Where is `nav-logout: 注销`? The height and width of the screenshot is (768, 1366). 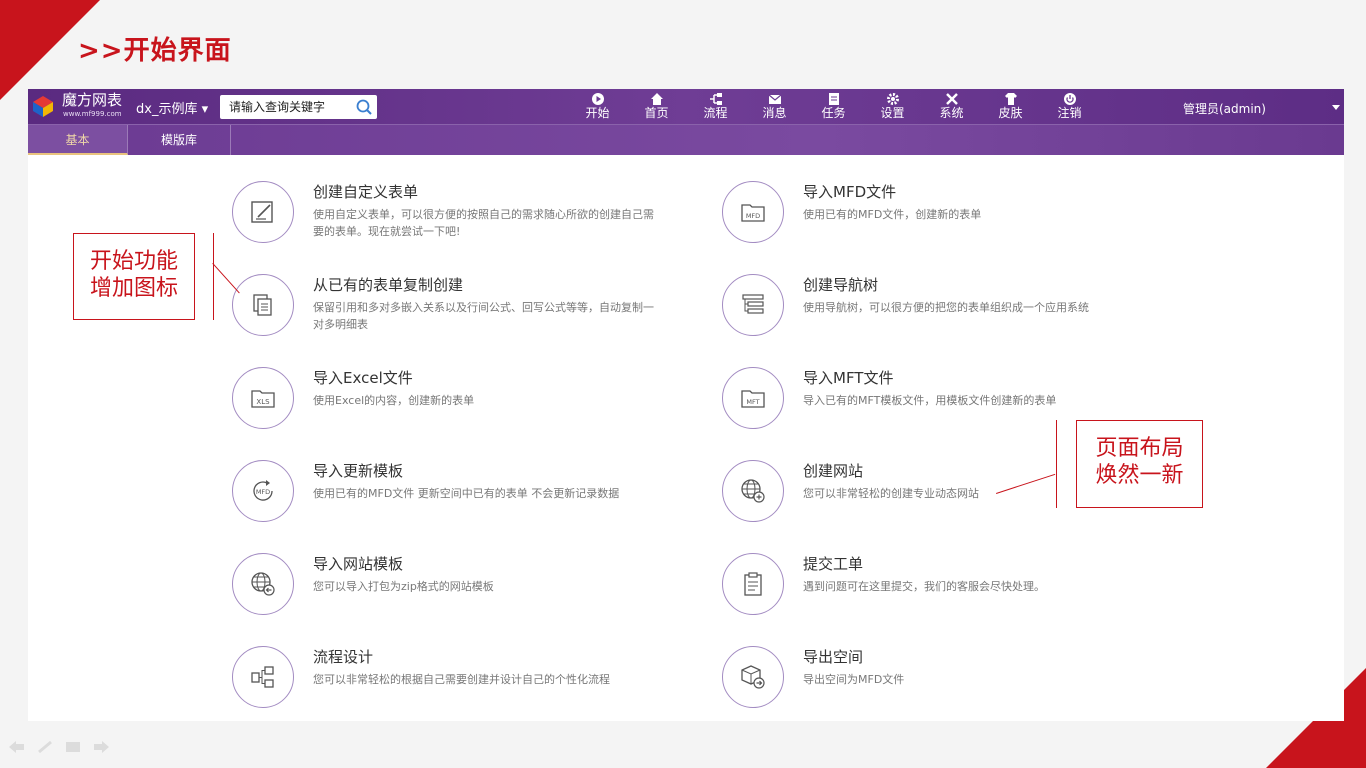 nav-logout: 注销 is located at coordinates (1069, 106).